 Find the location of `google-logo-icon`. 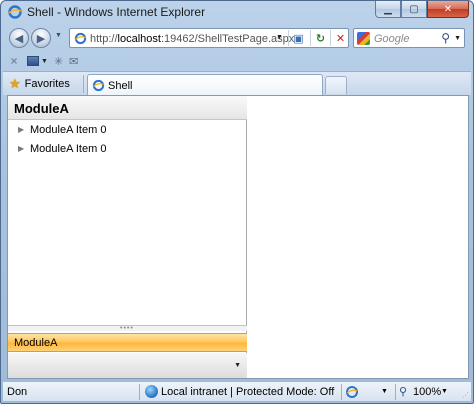

google-logo-icon is located at coordinates (363, 38).